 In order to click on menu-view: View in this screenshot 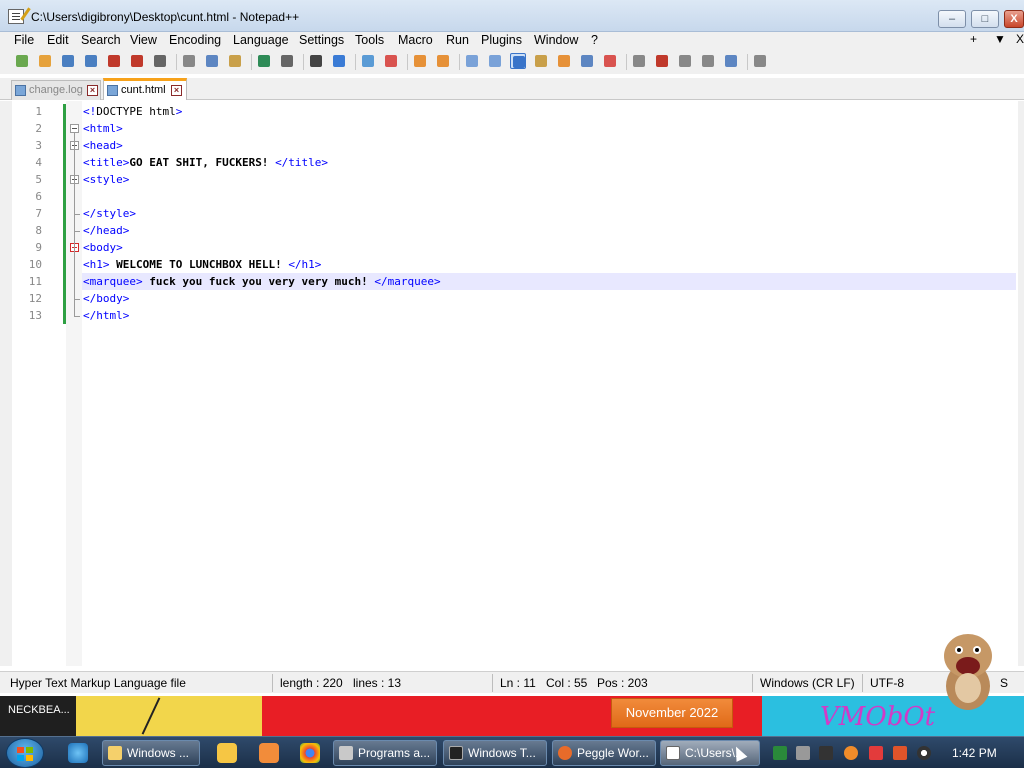, I will do `click(143, 40)`.